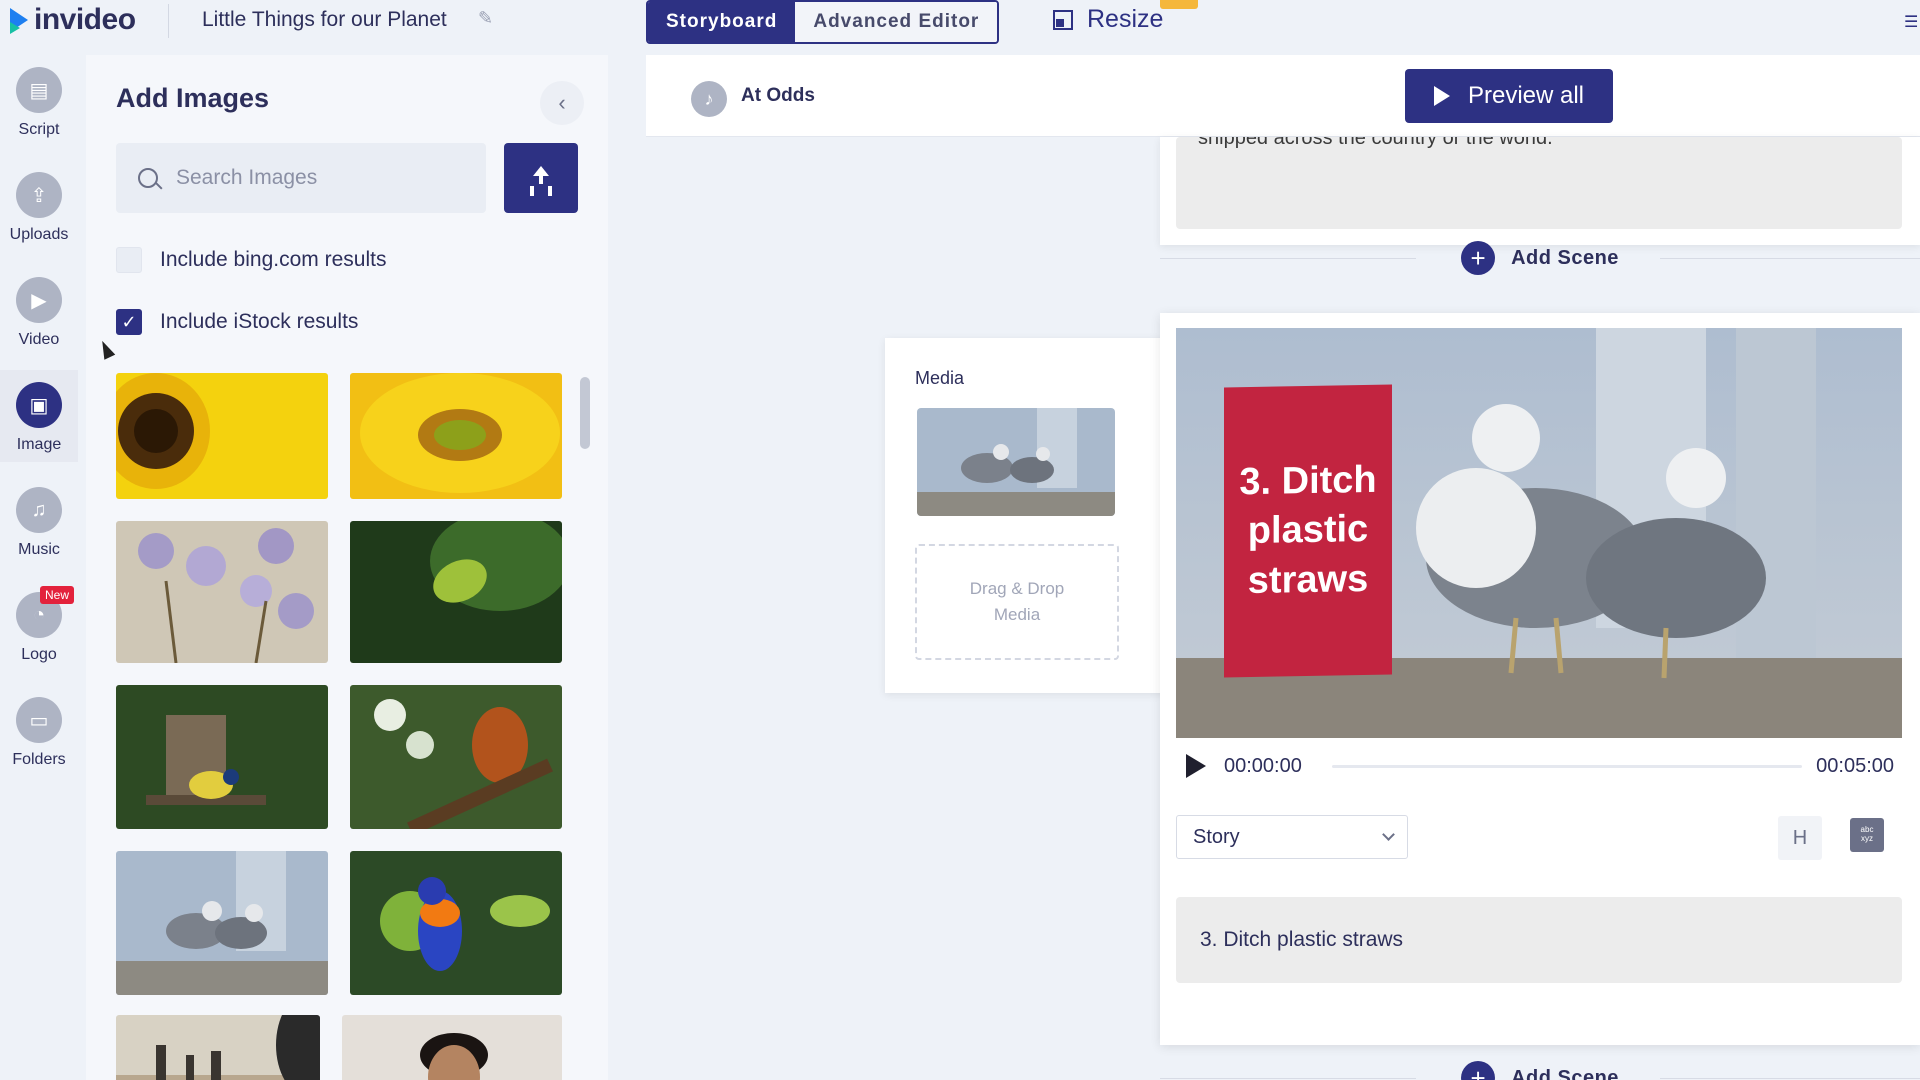  I want to click on new-badge: New, so click(57, 595).